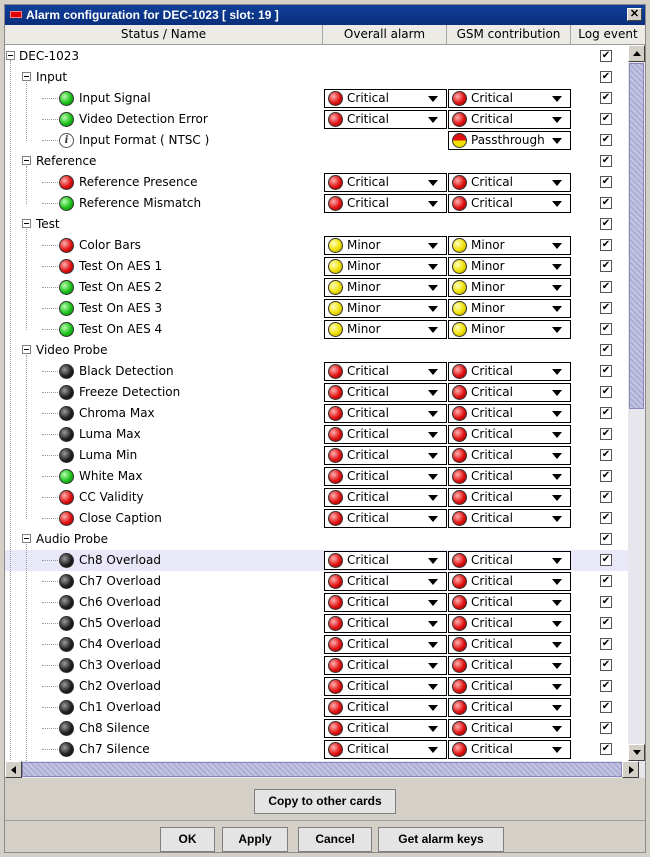 Image resolution: width=650 pixels, height=857 pixels. Describe the element at coordinates (316, 287) in the screenshot. I see `tree-row: Test On AES 2 Minor Minor ✔` at that location.